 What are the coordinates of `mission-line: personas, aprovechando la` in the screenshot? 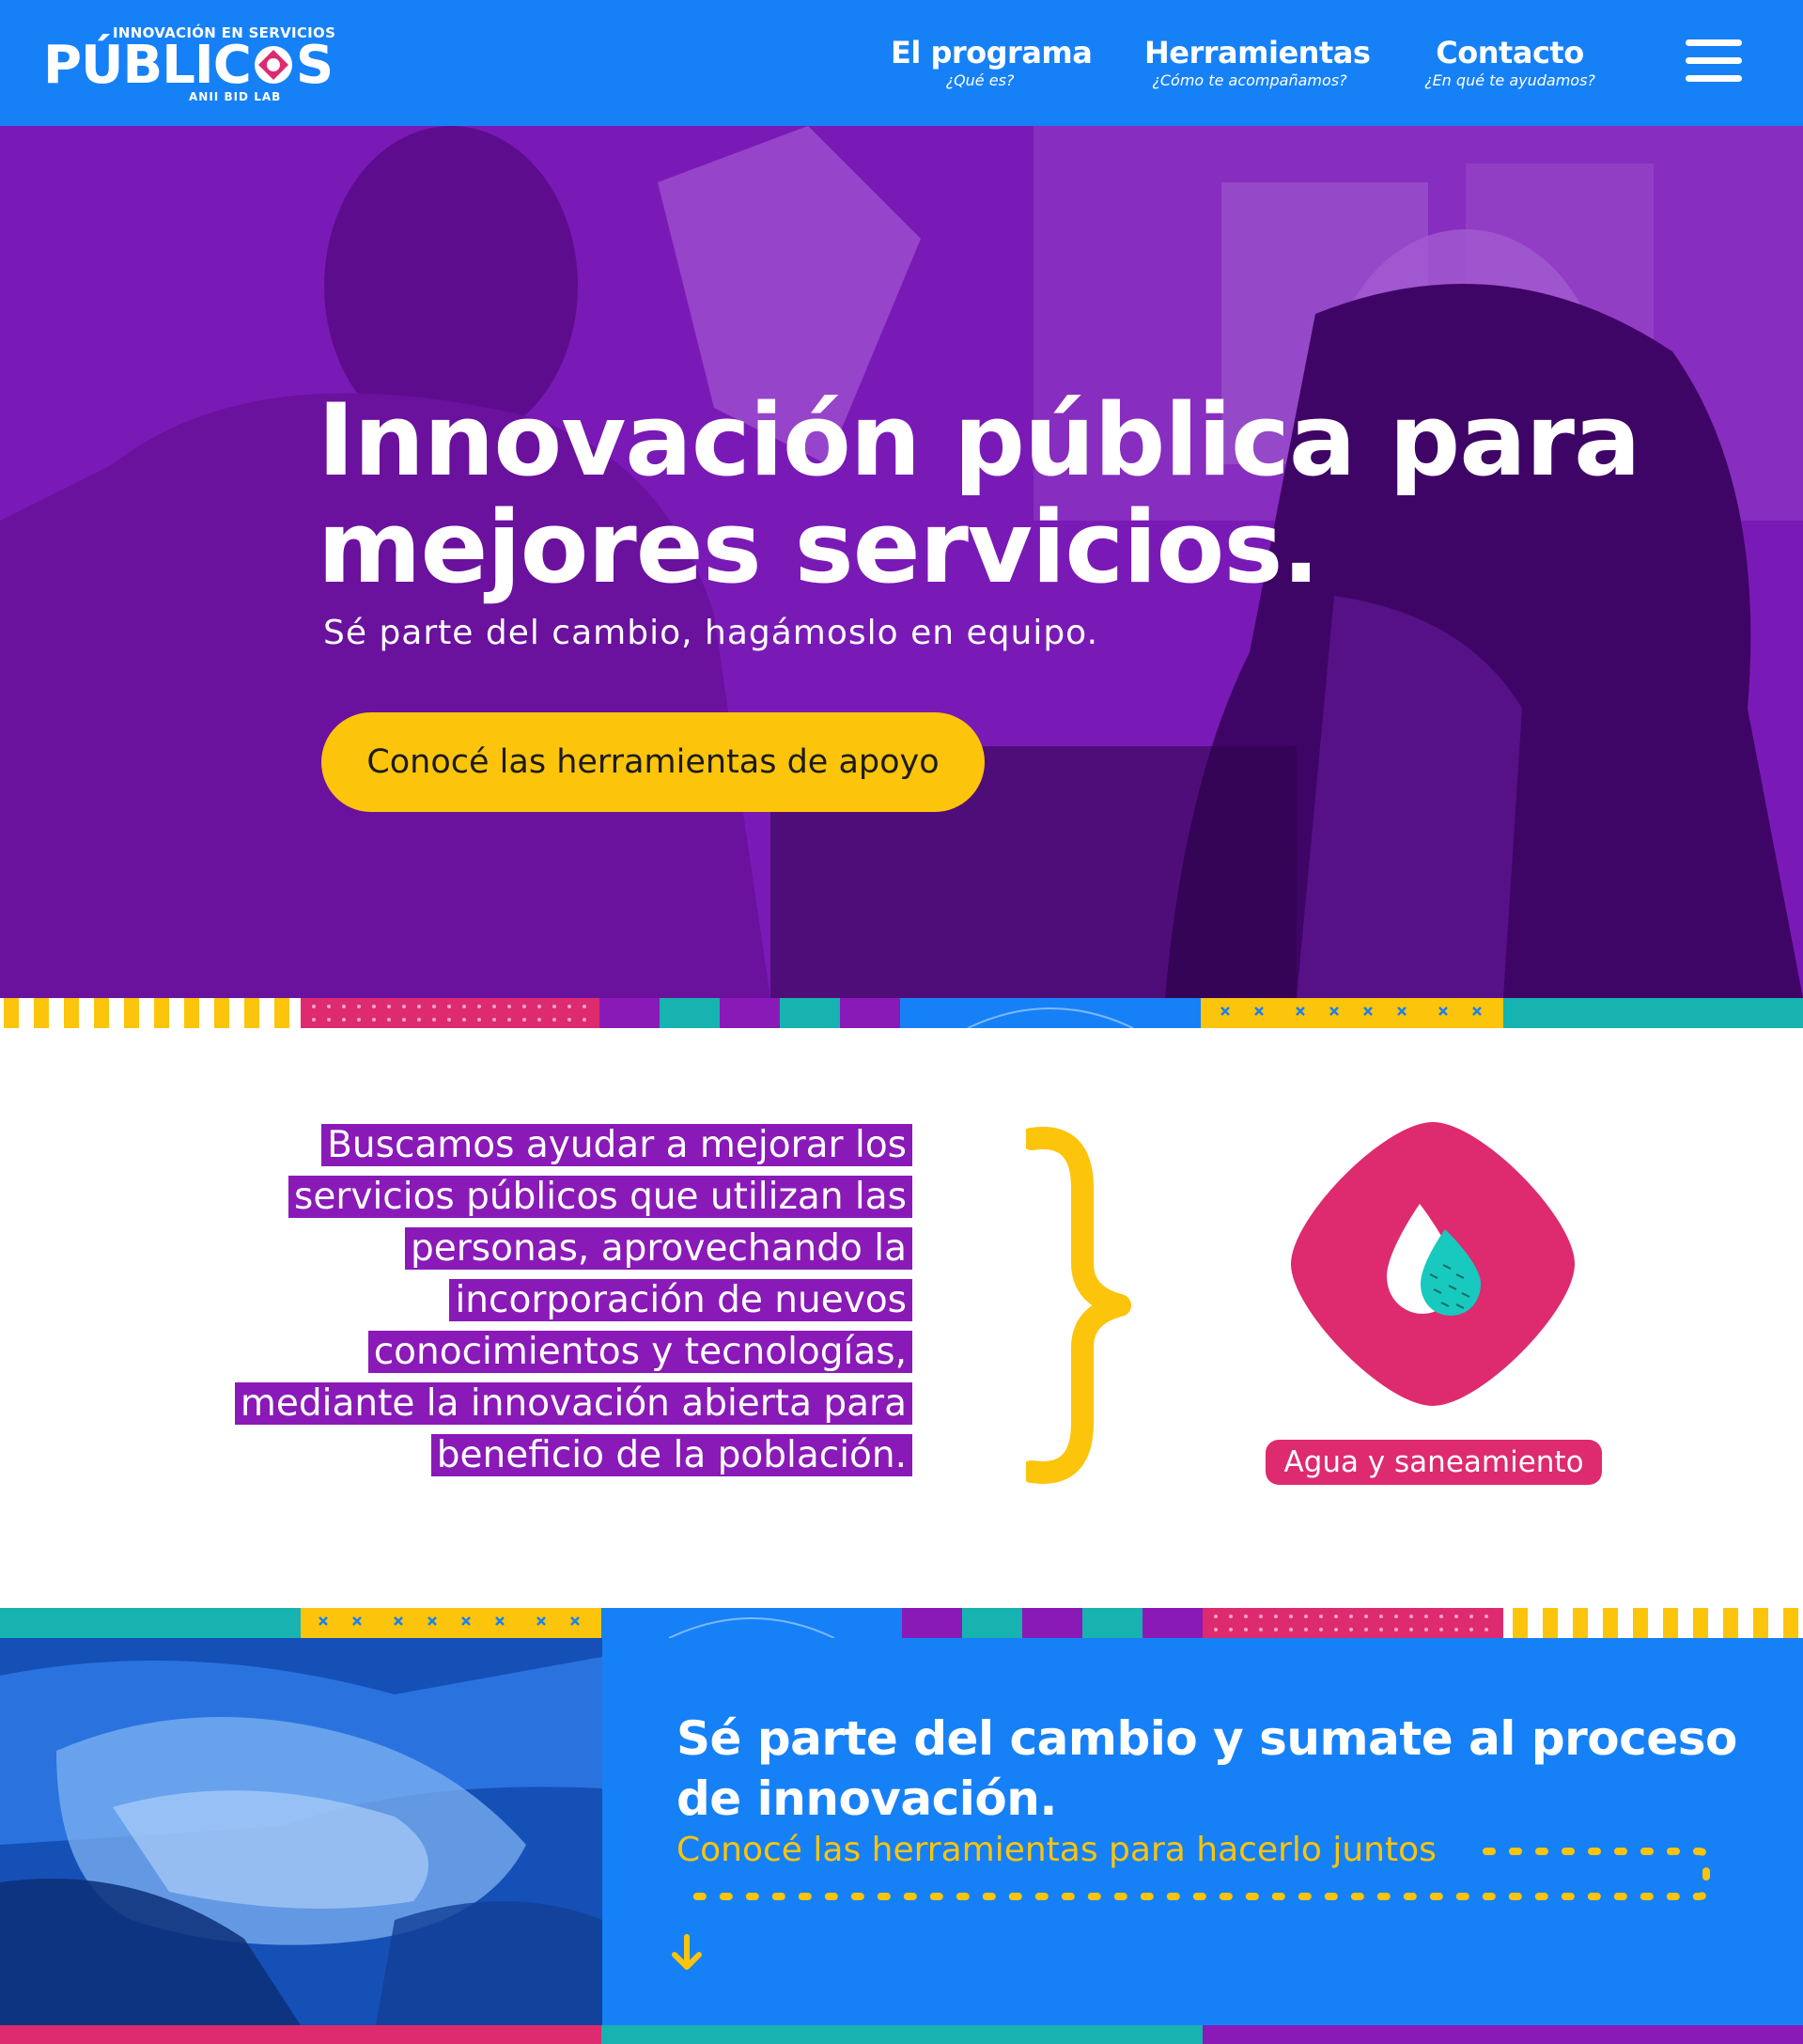 It's located at (658, 1248).